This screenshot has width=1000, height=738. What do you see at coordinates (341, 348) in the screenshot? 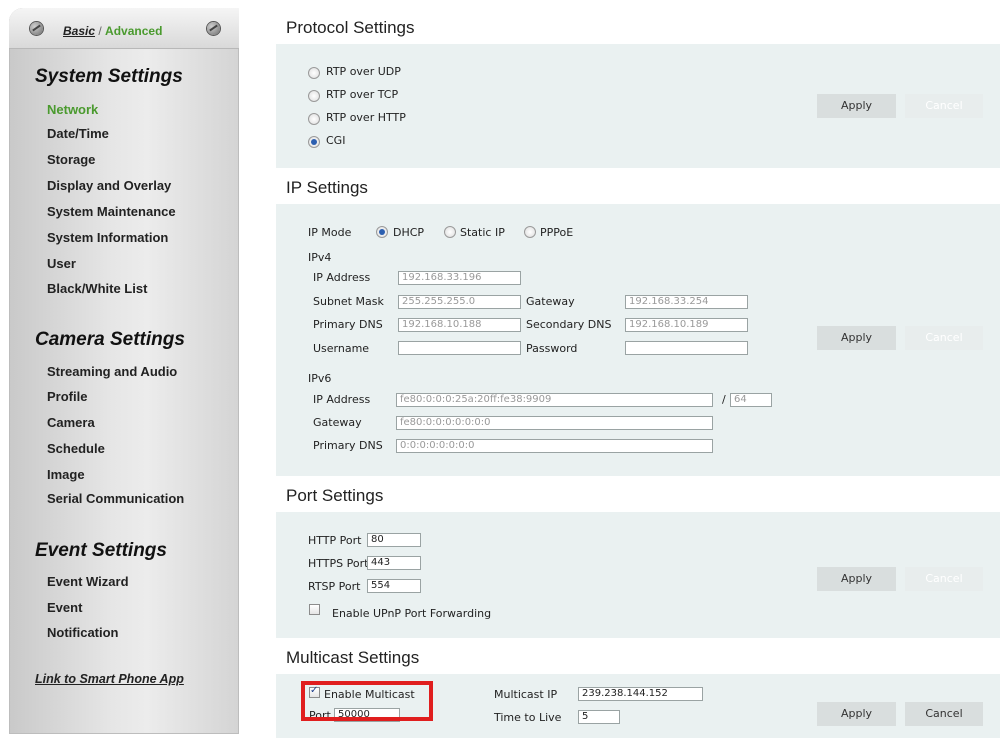
I see `username-label: Username` at bounding box center [341, 348].